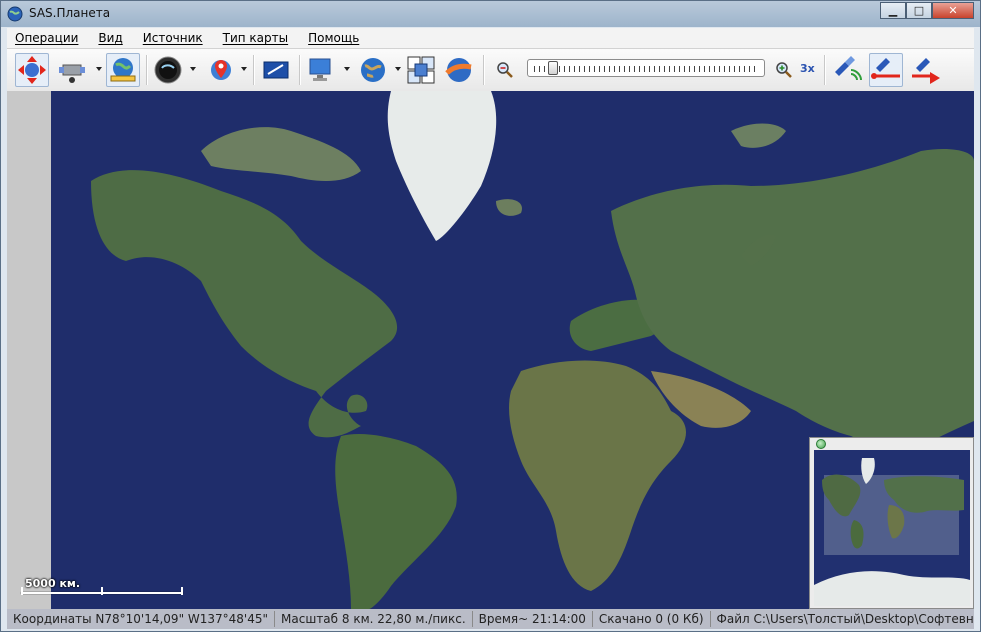 The width and height of the screenshot is (981, 632). What do you see at coordinates (893, 10) in the screenshot?
I see `minimize-button: ▁` at bounding box center [893, 10].